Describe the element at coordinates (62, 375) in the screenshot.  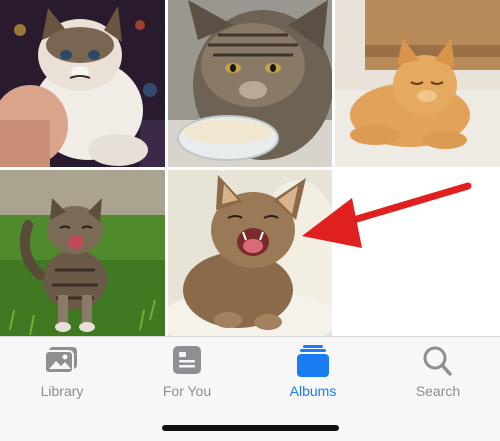
I see `tab-library: Library` at that location.